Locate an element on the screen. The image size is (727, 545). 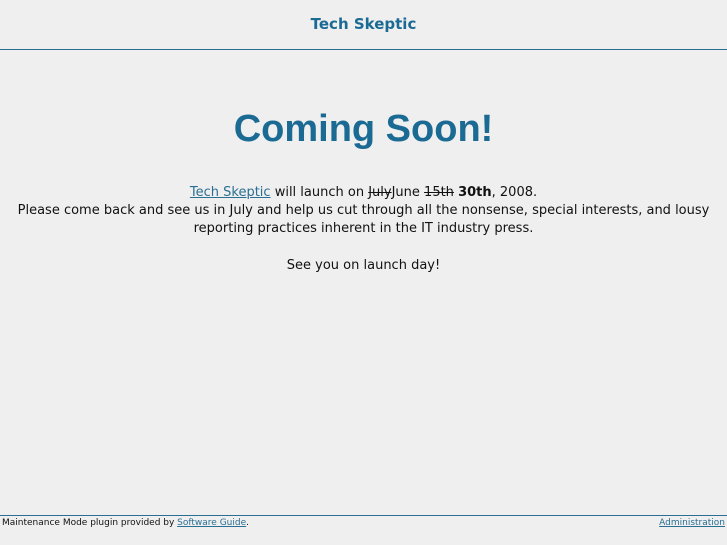
header-bar: Tech Skeptic is located at coordinates (363, 25).